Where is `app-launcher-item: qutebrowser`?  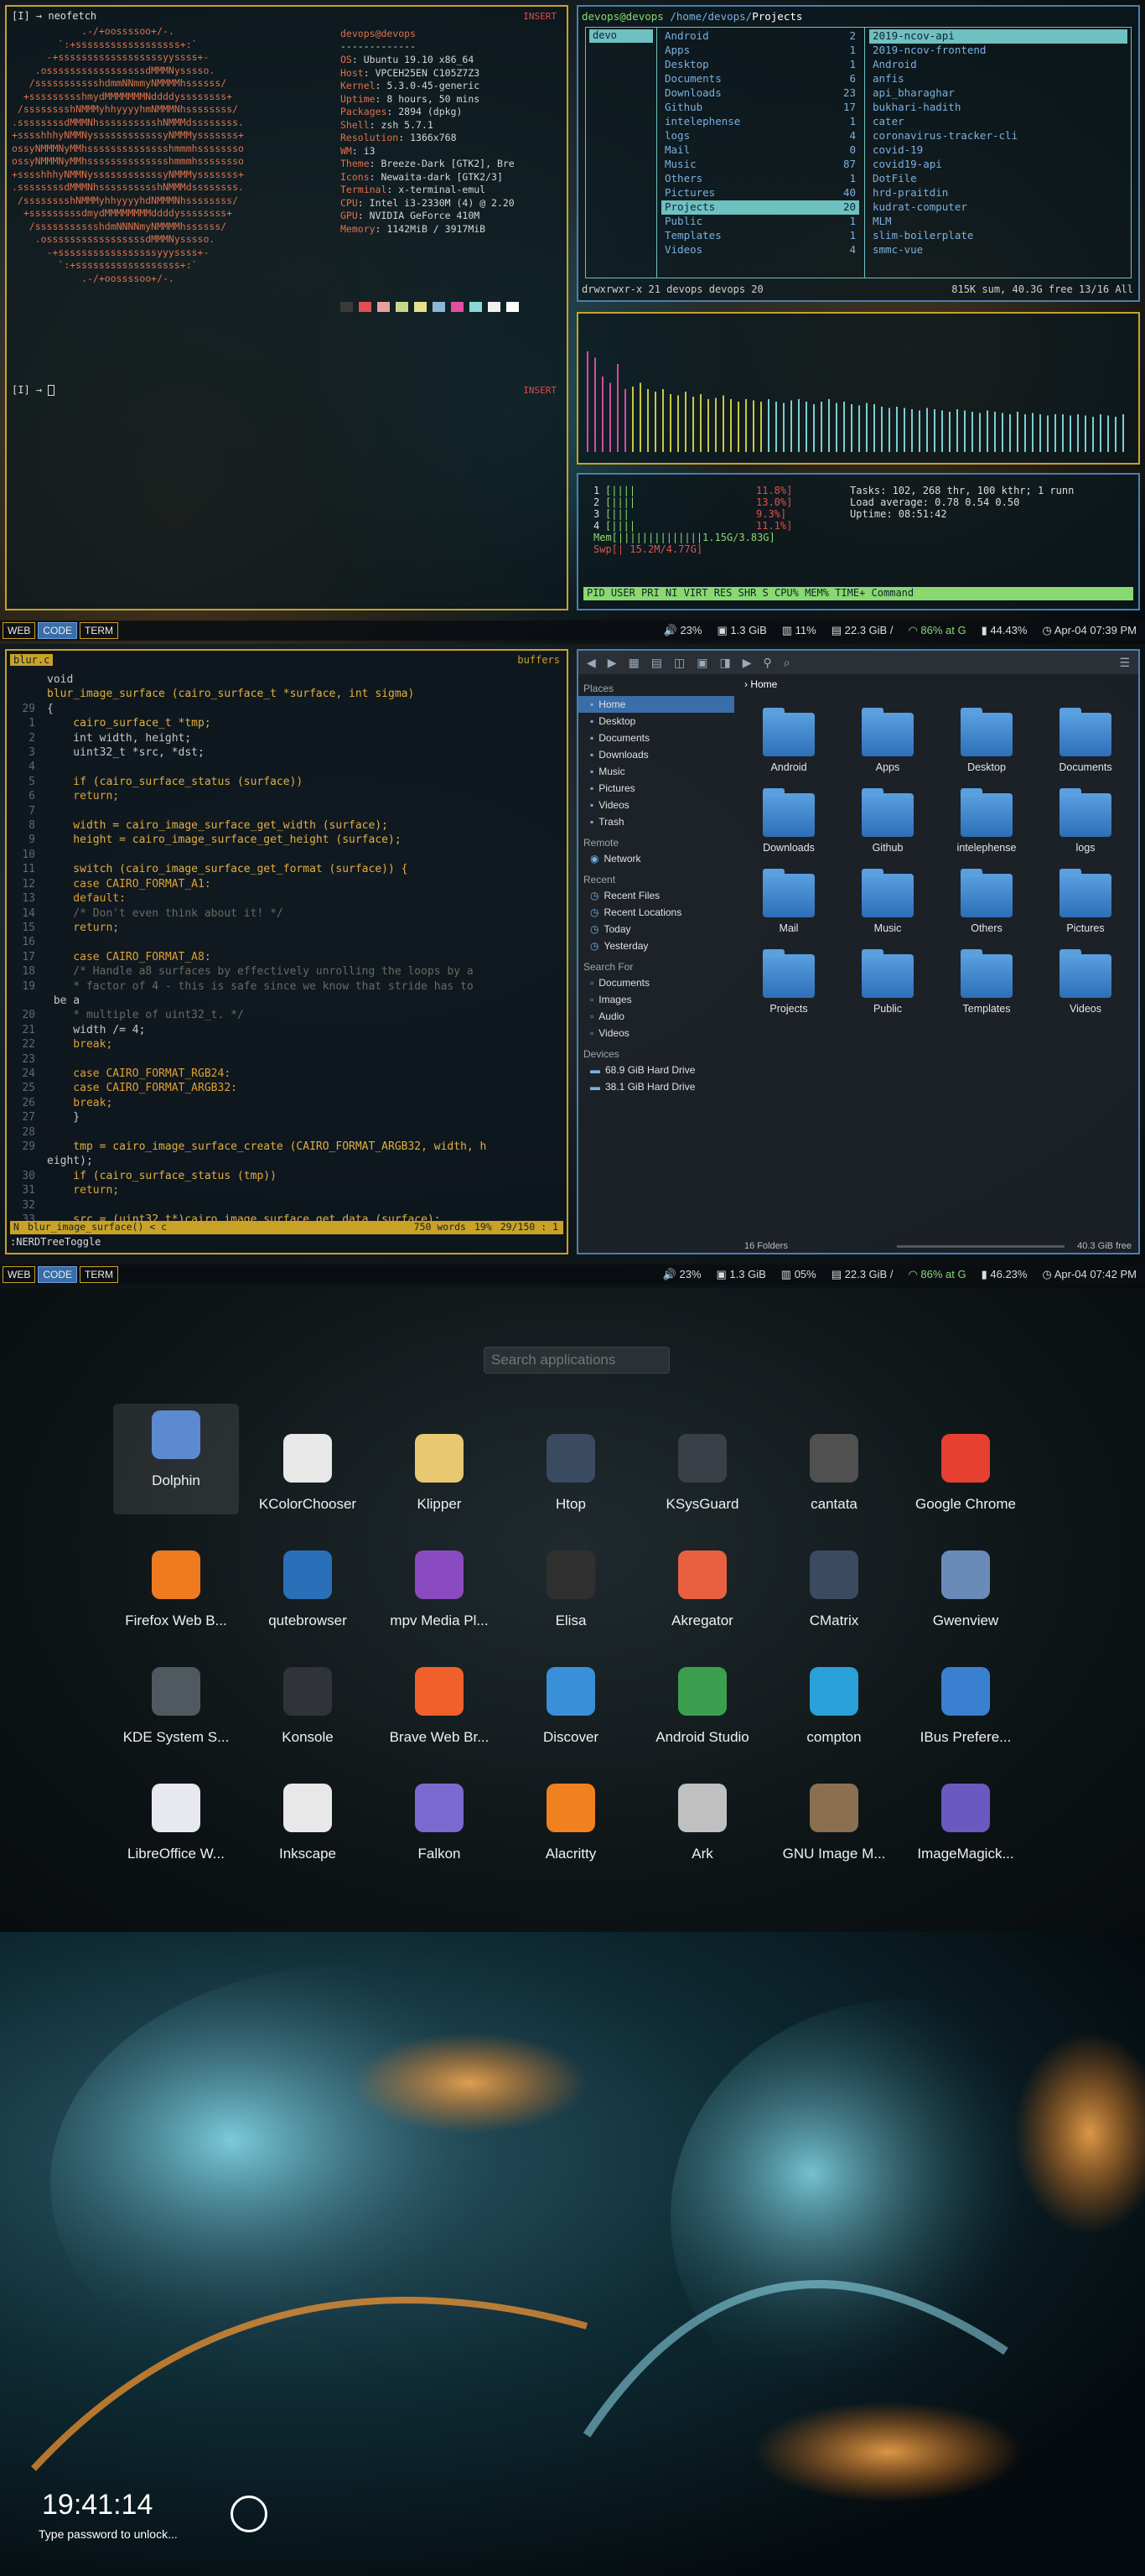 app-launcher-item: qutebrowser is located at coordinates (307, 1582).